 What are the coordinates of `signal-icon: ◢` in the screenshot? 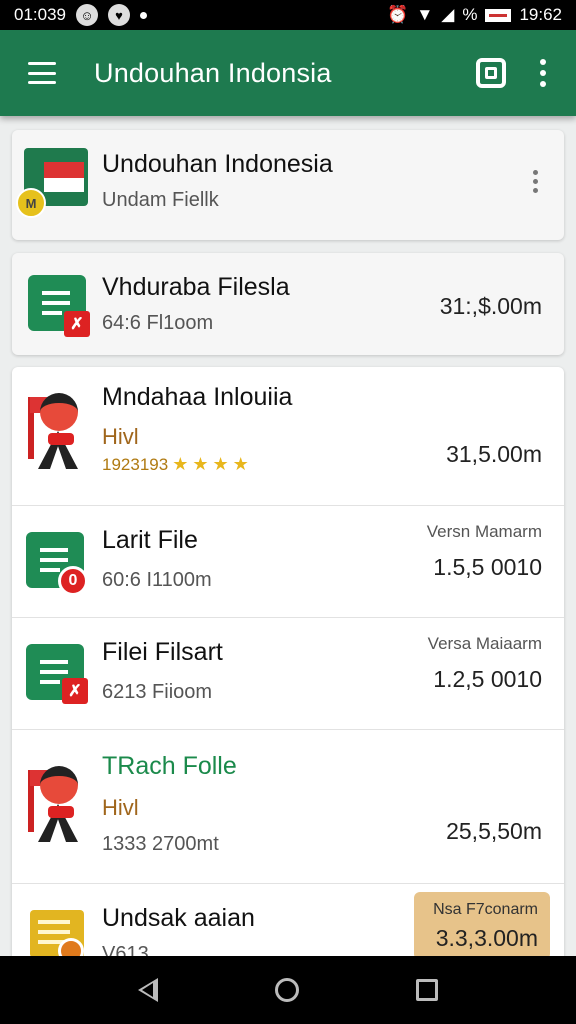 It's located at (448, 14).